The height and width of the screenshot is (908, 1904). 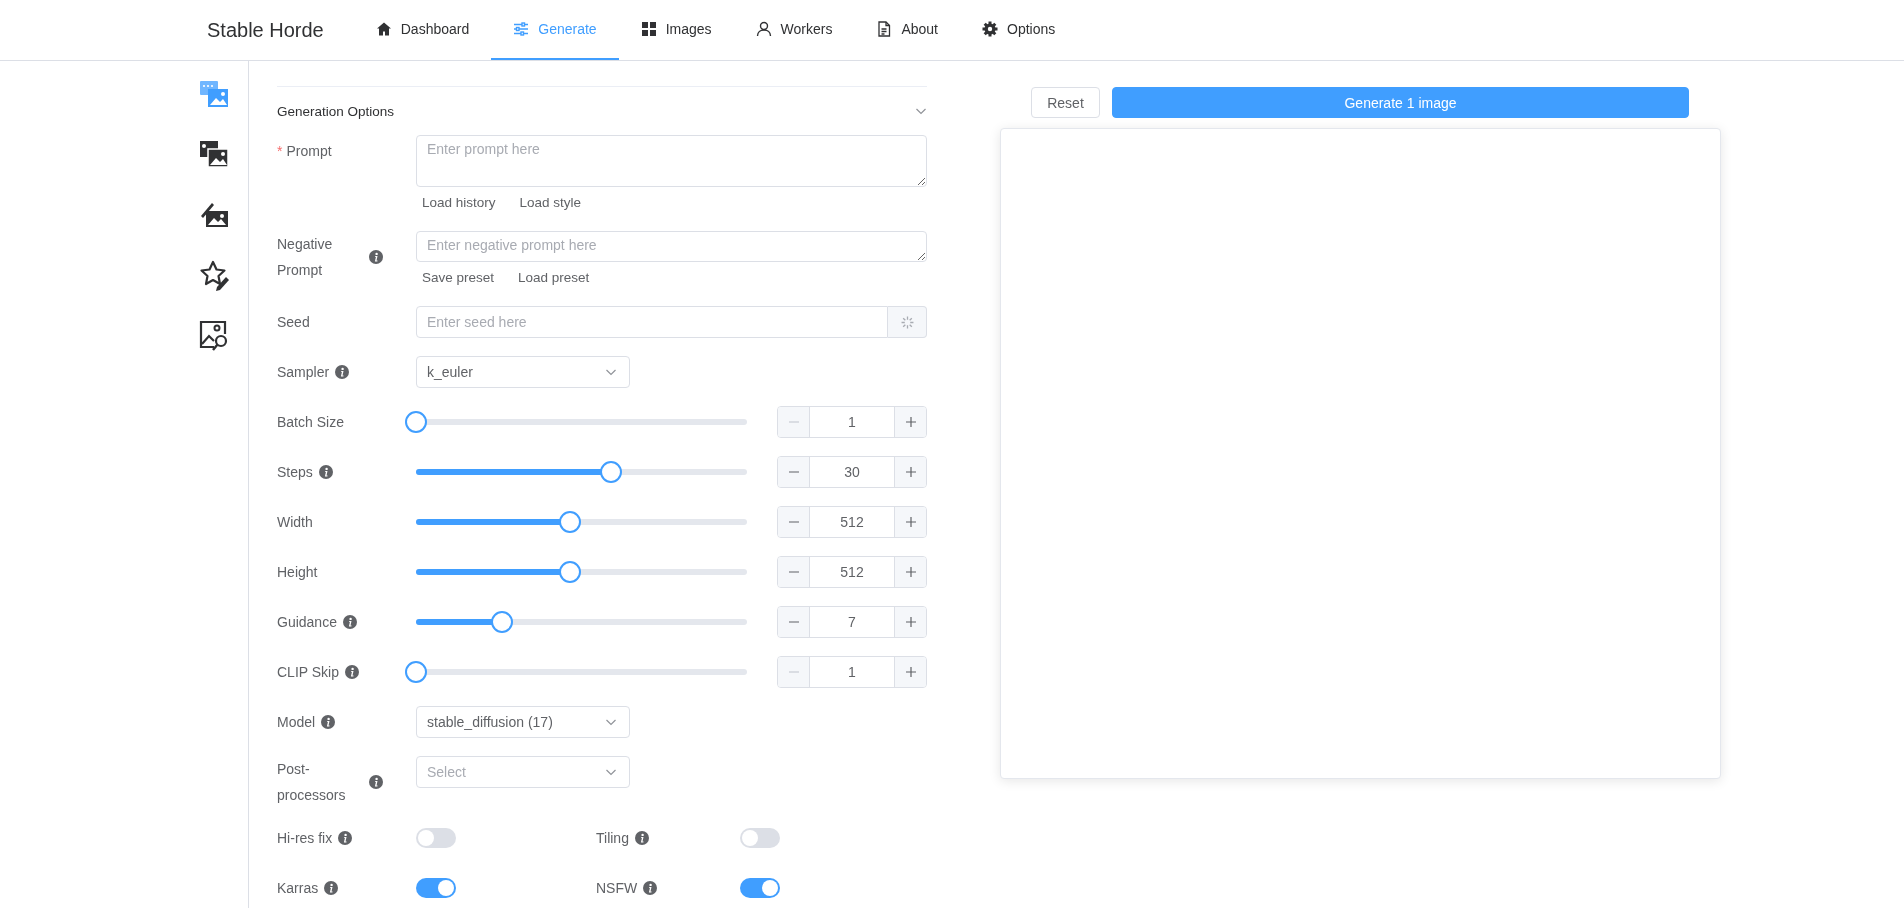 I want to click on document-icon, so click(x=884, y=29).